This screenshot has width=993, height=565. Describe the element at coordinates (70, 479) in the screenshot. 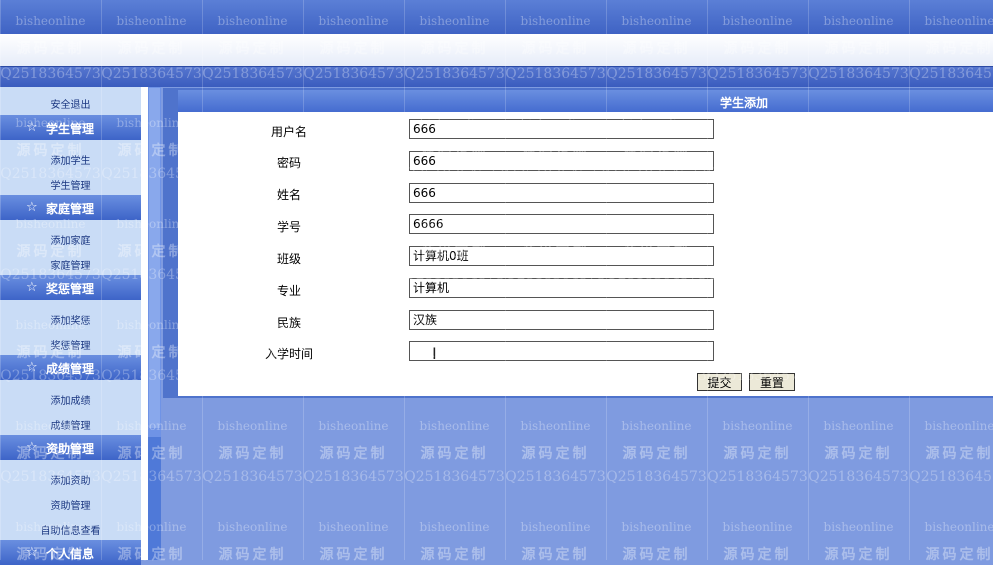

I see `sidebar-item-add-aid: 添加资助` at that location.